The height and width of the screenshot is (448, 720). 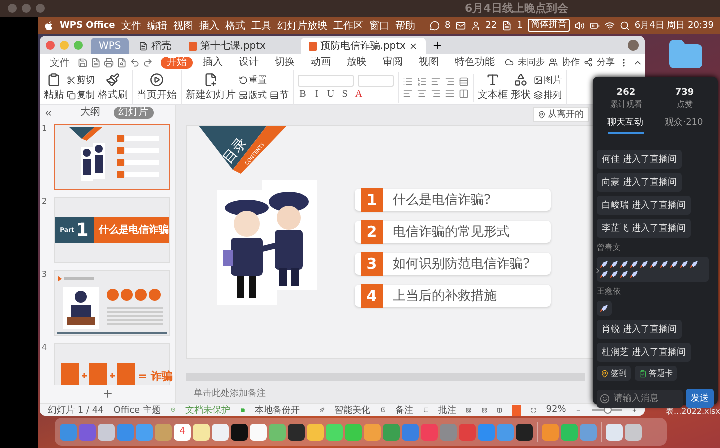 What do you see at coordinates (96, 63) in the screenshot?
I see `document-icon` at bounding box center [96, 63].